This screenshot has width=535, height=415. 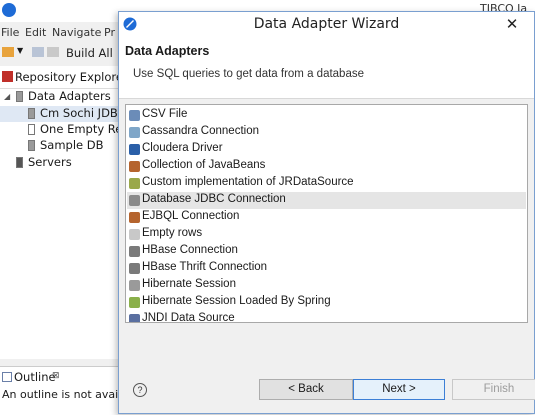 I want to click on adapter-list-item: HBase Thrift Connection, so click(x=326, y=268).